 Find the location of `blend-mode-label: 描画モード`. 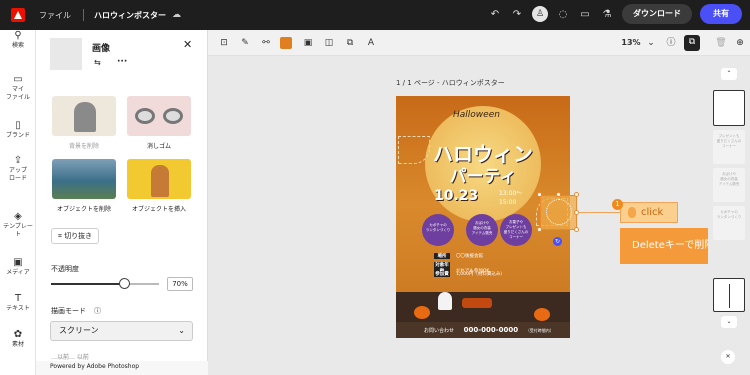

blend-mode-label: 描画モード is located at coordinates (68, 311).